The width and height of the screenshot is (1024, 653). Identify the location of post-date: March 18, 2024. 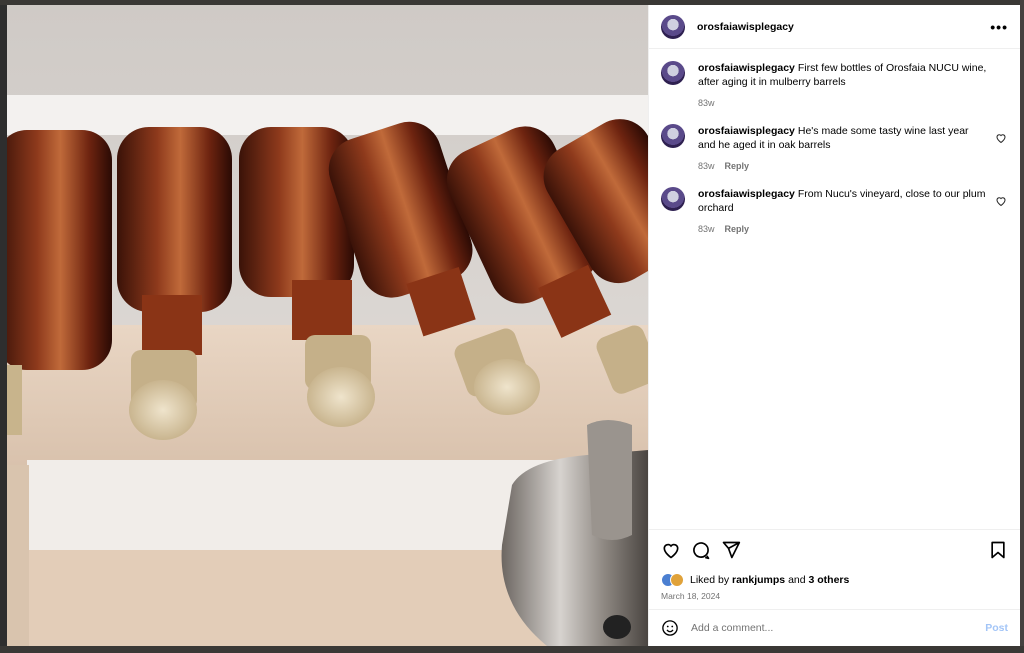
(834, 599).